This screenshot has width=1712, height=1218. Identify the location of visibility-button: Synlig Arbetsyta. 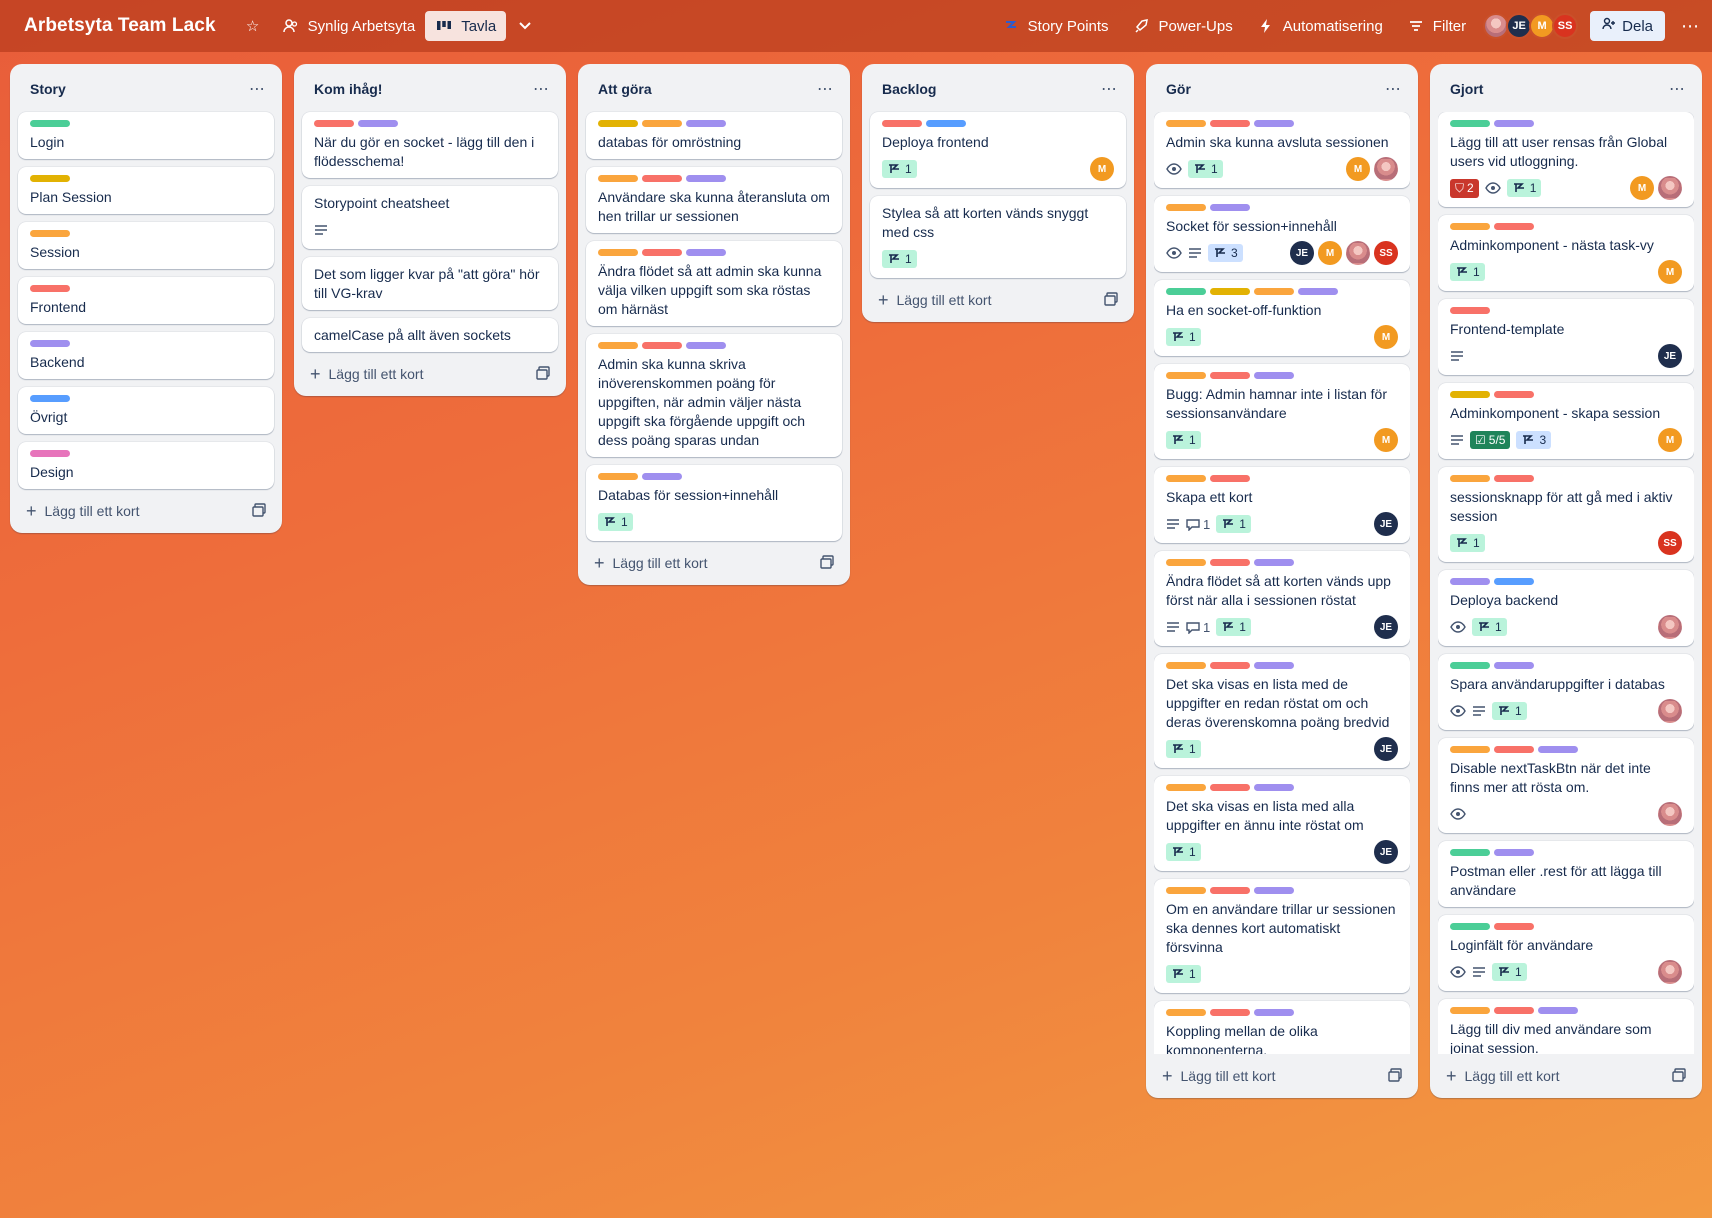
(349, 26).